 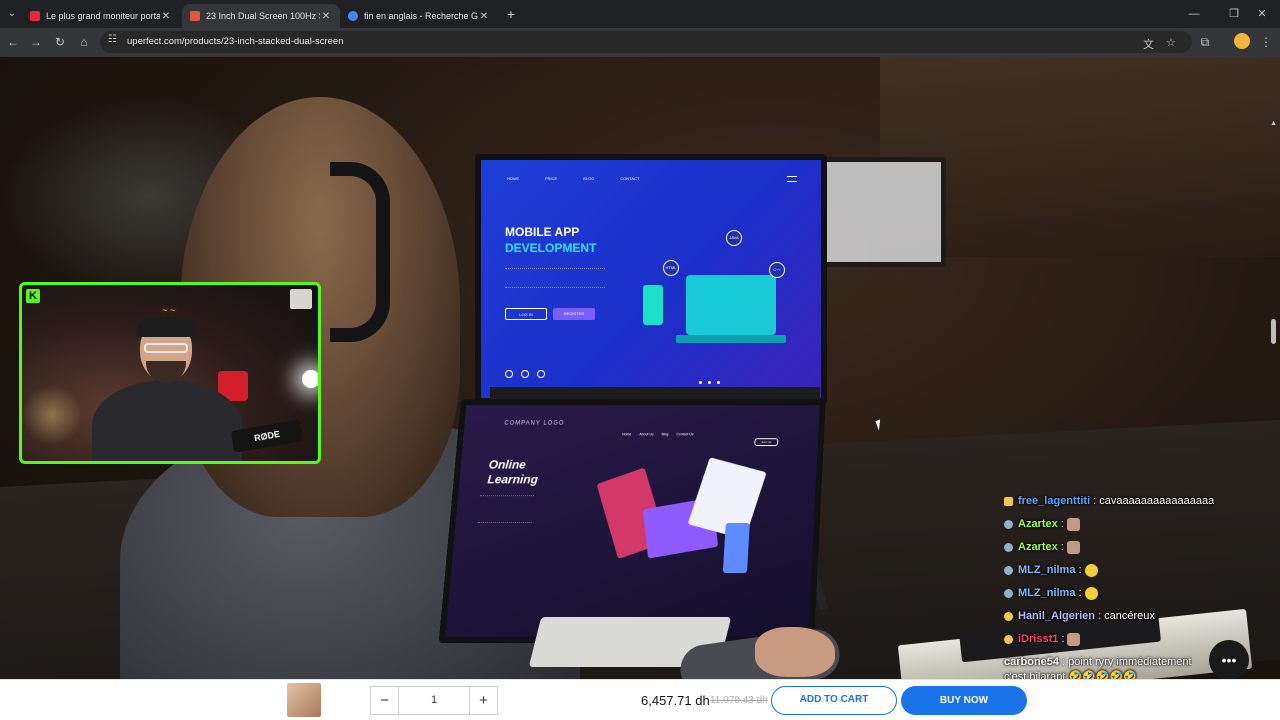 I want to click on uperfect-favicon-icon, so click(x=195, y=16).